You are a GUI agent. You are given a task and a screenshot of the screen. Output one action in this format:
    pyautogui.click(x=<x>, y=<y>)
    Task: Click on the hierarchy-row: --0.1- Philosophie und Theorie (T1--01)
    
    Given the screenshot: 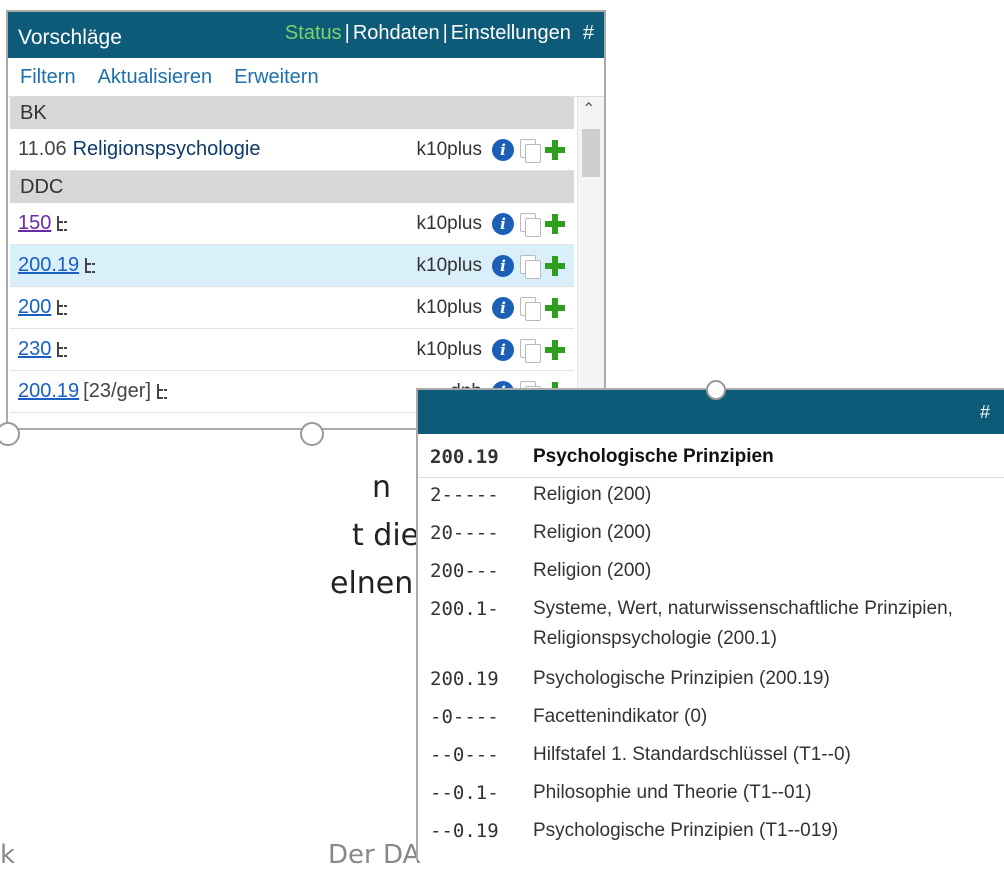 What is the action you would take?
    pyautogui.click(x=711, y=795)
    